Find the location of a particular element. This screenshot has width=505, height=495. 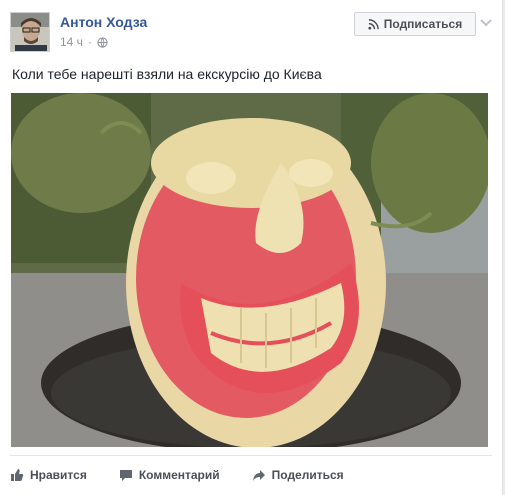

post-header: Антон Ходза 14 ч · Подписаться is located at coordinates (252, 31).